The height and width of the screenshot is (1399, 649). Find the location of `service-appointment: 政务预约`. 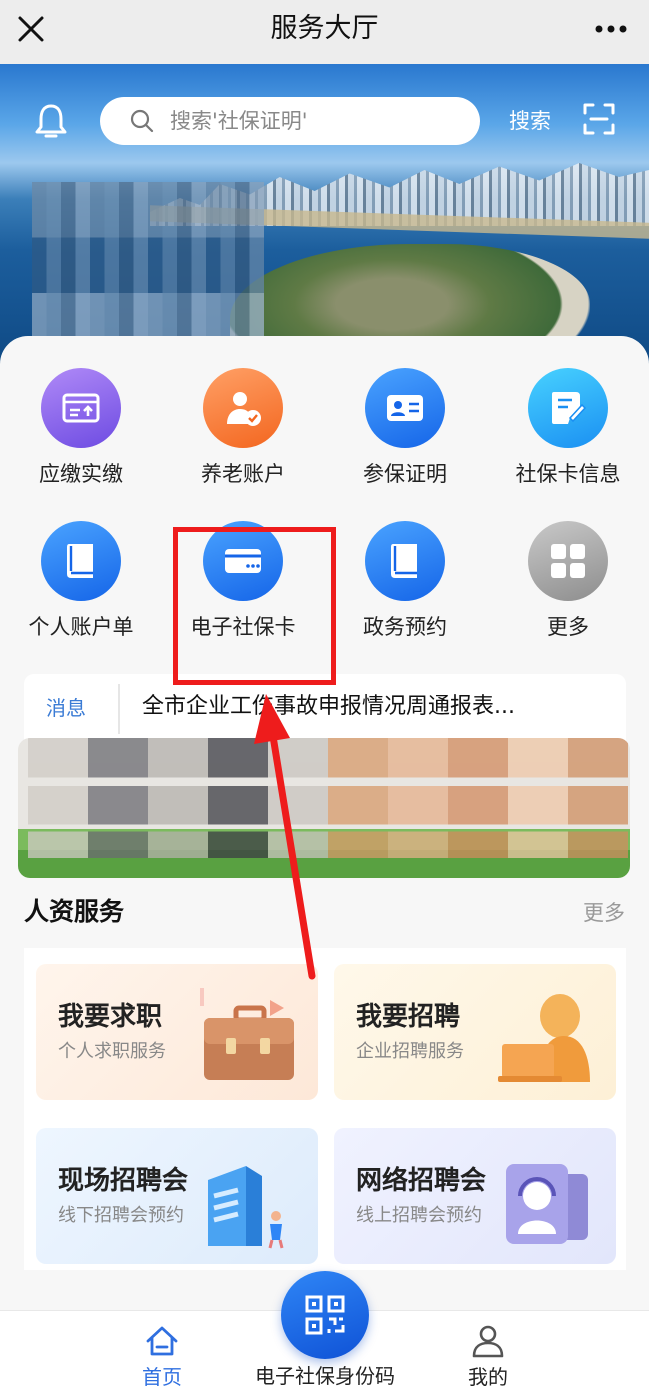

service-appointment: 政务预约 is located at coordinates (405, 581).